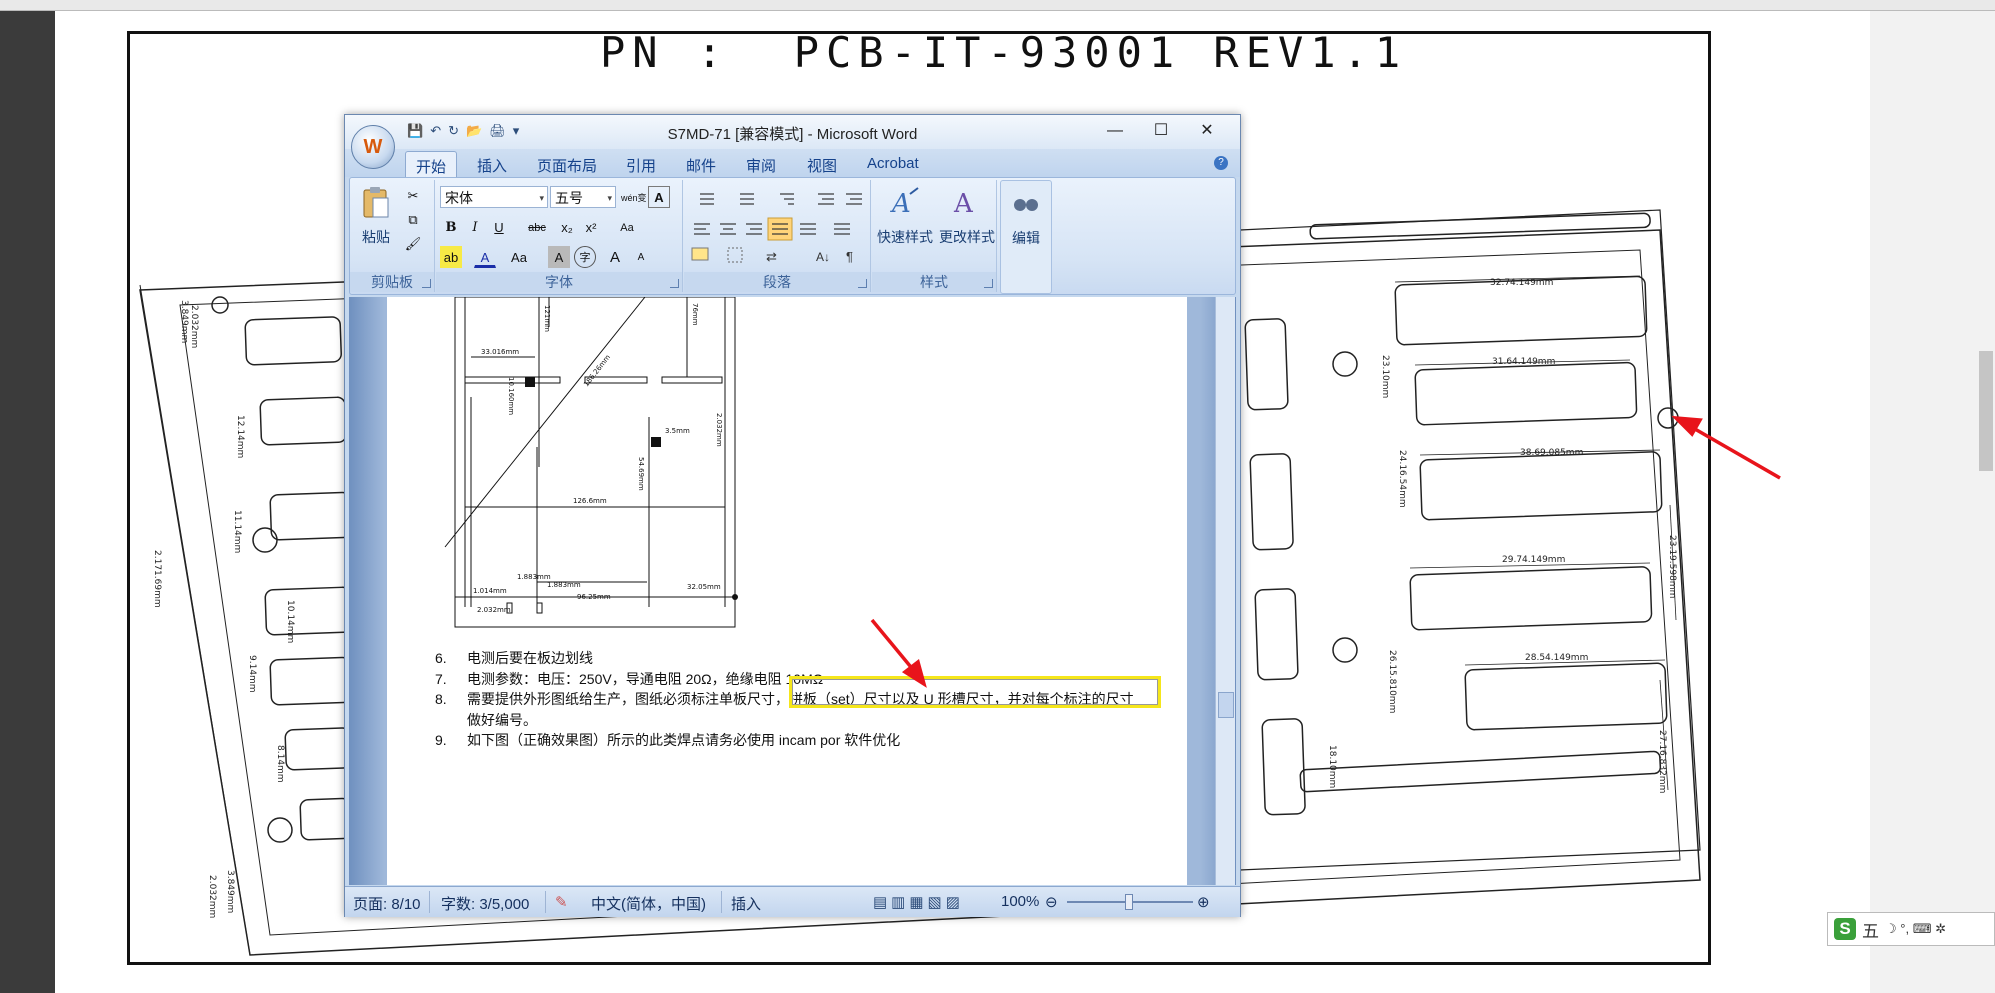 Image resolution: width=1995 pixels, height=993 pixels. I want to click on tab-acrobat: Acrobat, so click(893, 163).